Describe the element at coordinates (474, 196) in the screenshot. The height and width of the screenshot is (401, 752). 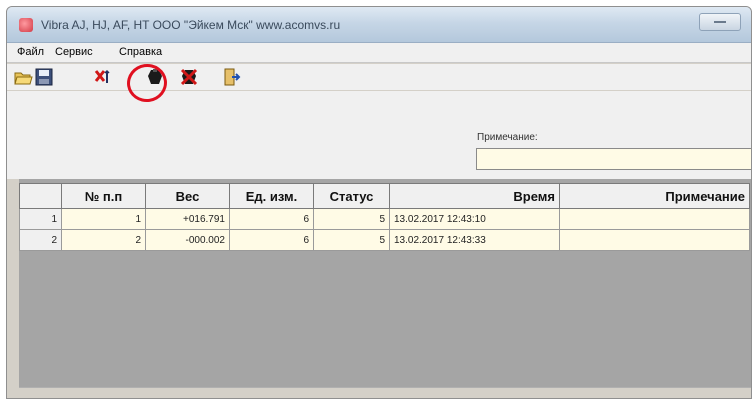
I see `header-time: Время` at that location.